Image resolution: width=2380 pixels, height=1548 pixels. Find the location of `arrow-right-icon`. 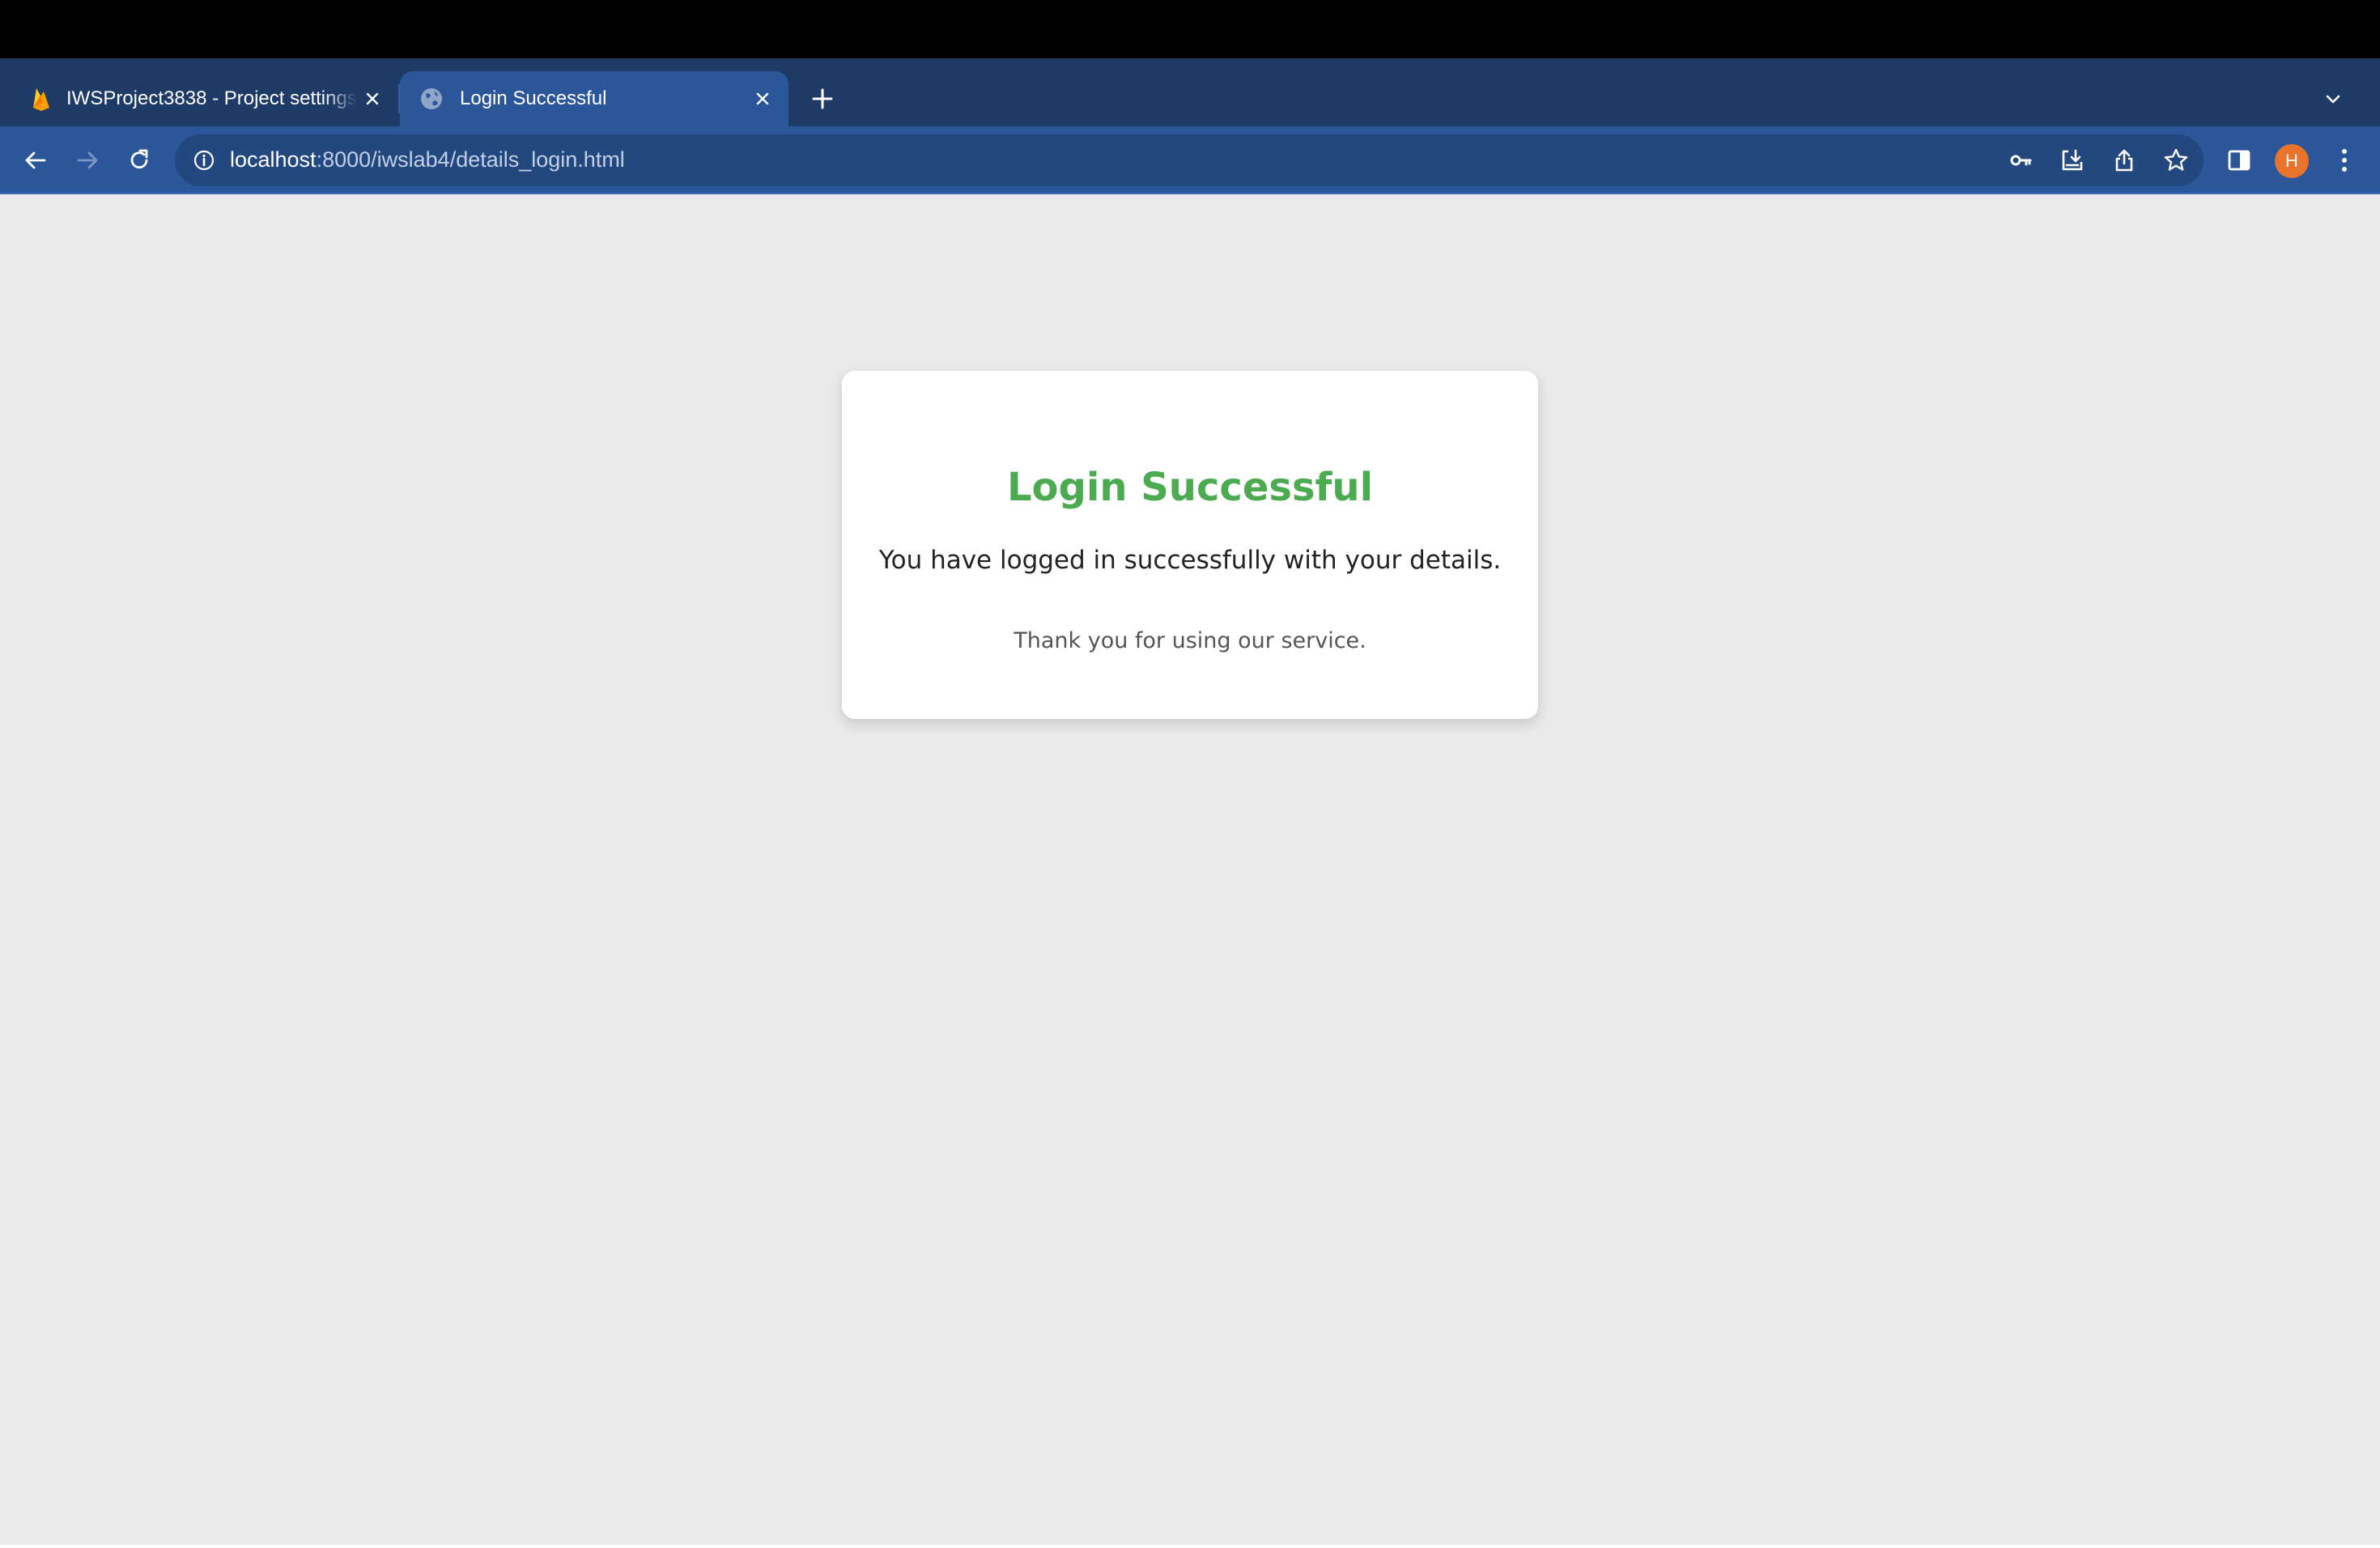

arrow-right-icon is located at coordinates (87, 160).